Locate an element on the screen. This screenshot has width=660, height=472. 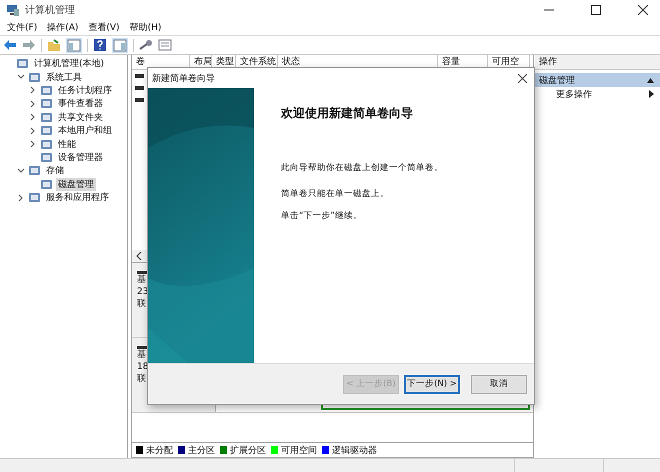
back-arrow-icon is located at coordinates (10, 45).